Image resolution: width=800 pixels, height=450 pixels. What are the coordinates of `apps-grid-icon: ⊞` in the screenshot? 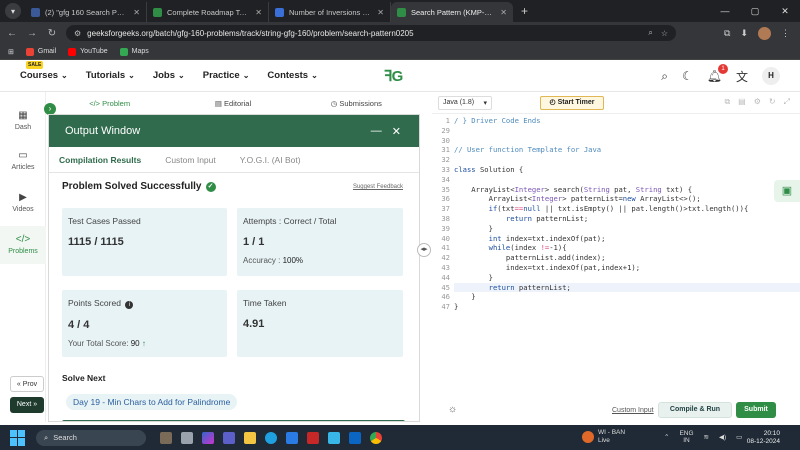 It's located at (11, 52).